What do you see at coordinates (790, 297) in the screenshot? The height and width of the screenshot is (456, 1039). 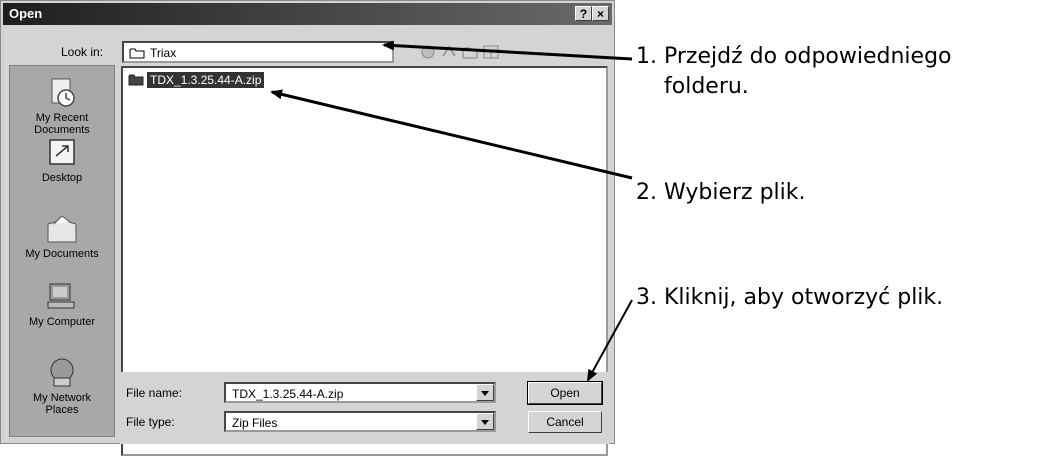 I see `annotation-step3: 3. Kliknij, aby otworzyć plik.` at bounding box center [790, 297].